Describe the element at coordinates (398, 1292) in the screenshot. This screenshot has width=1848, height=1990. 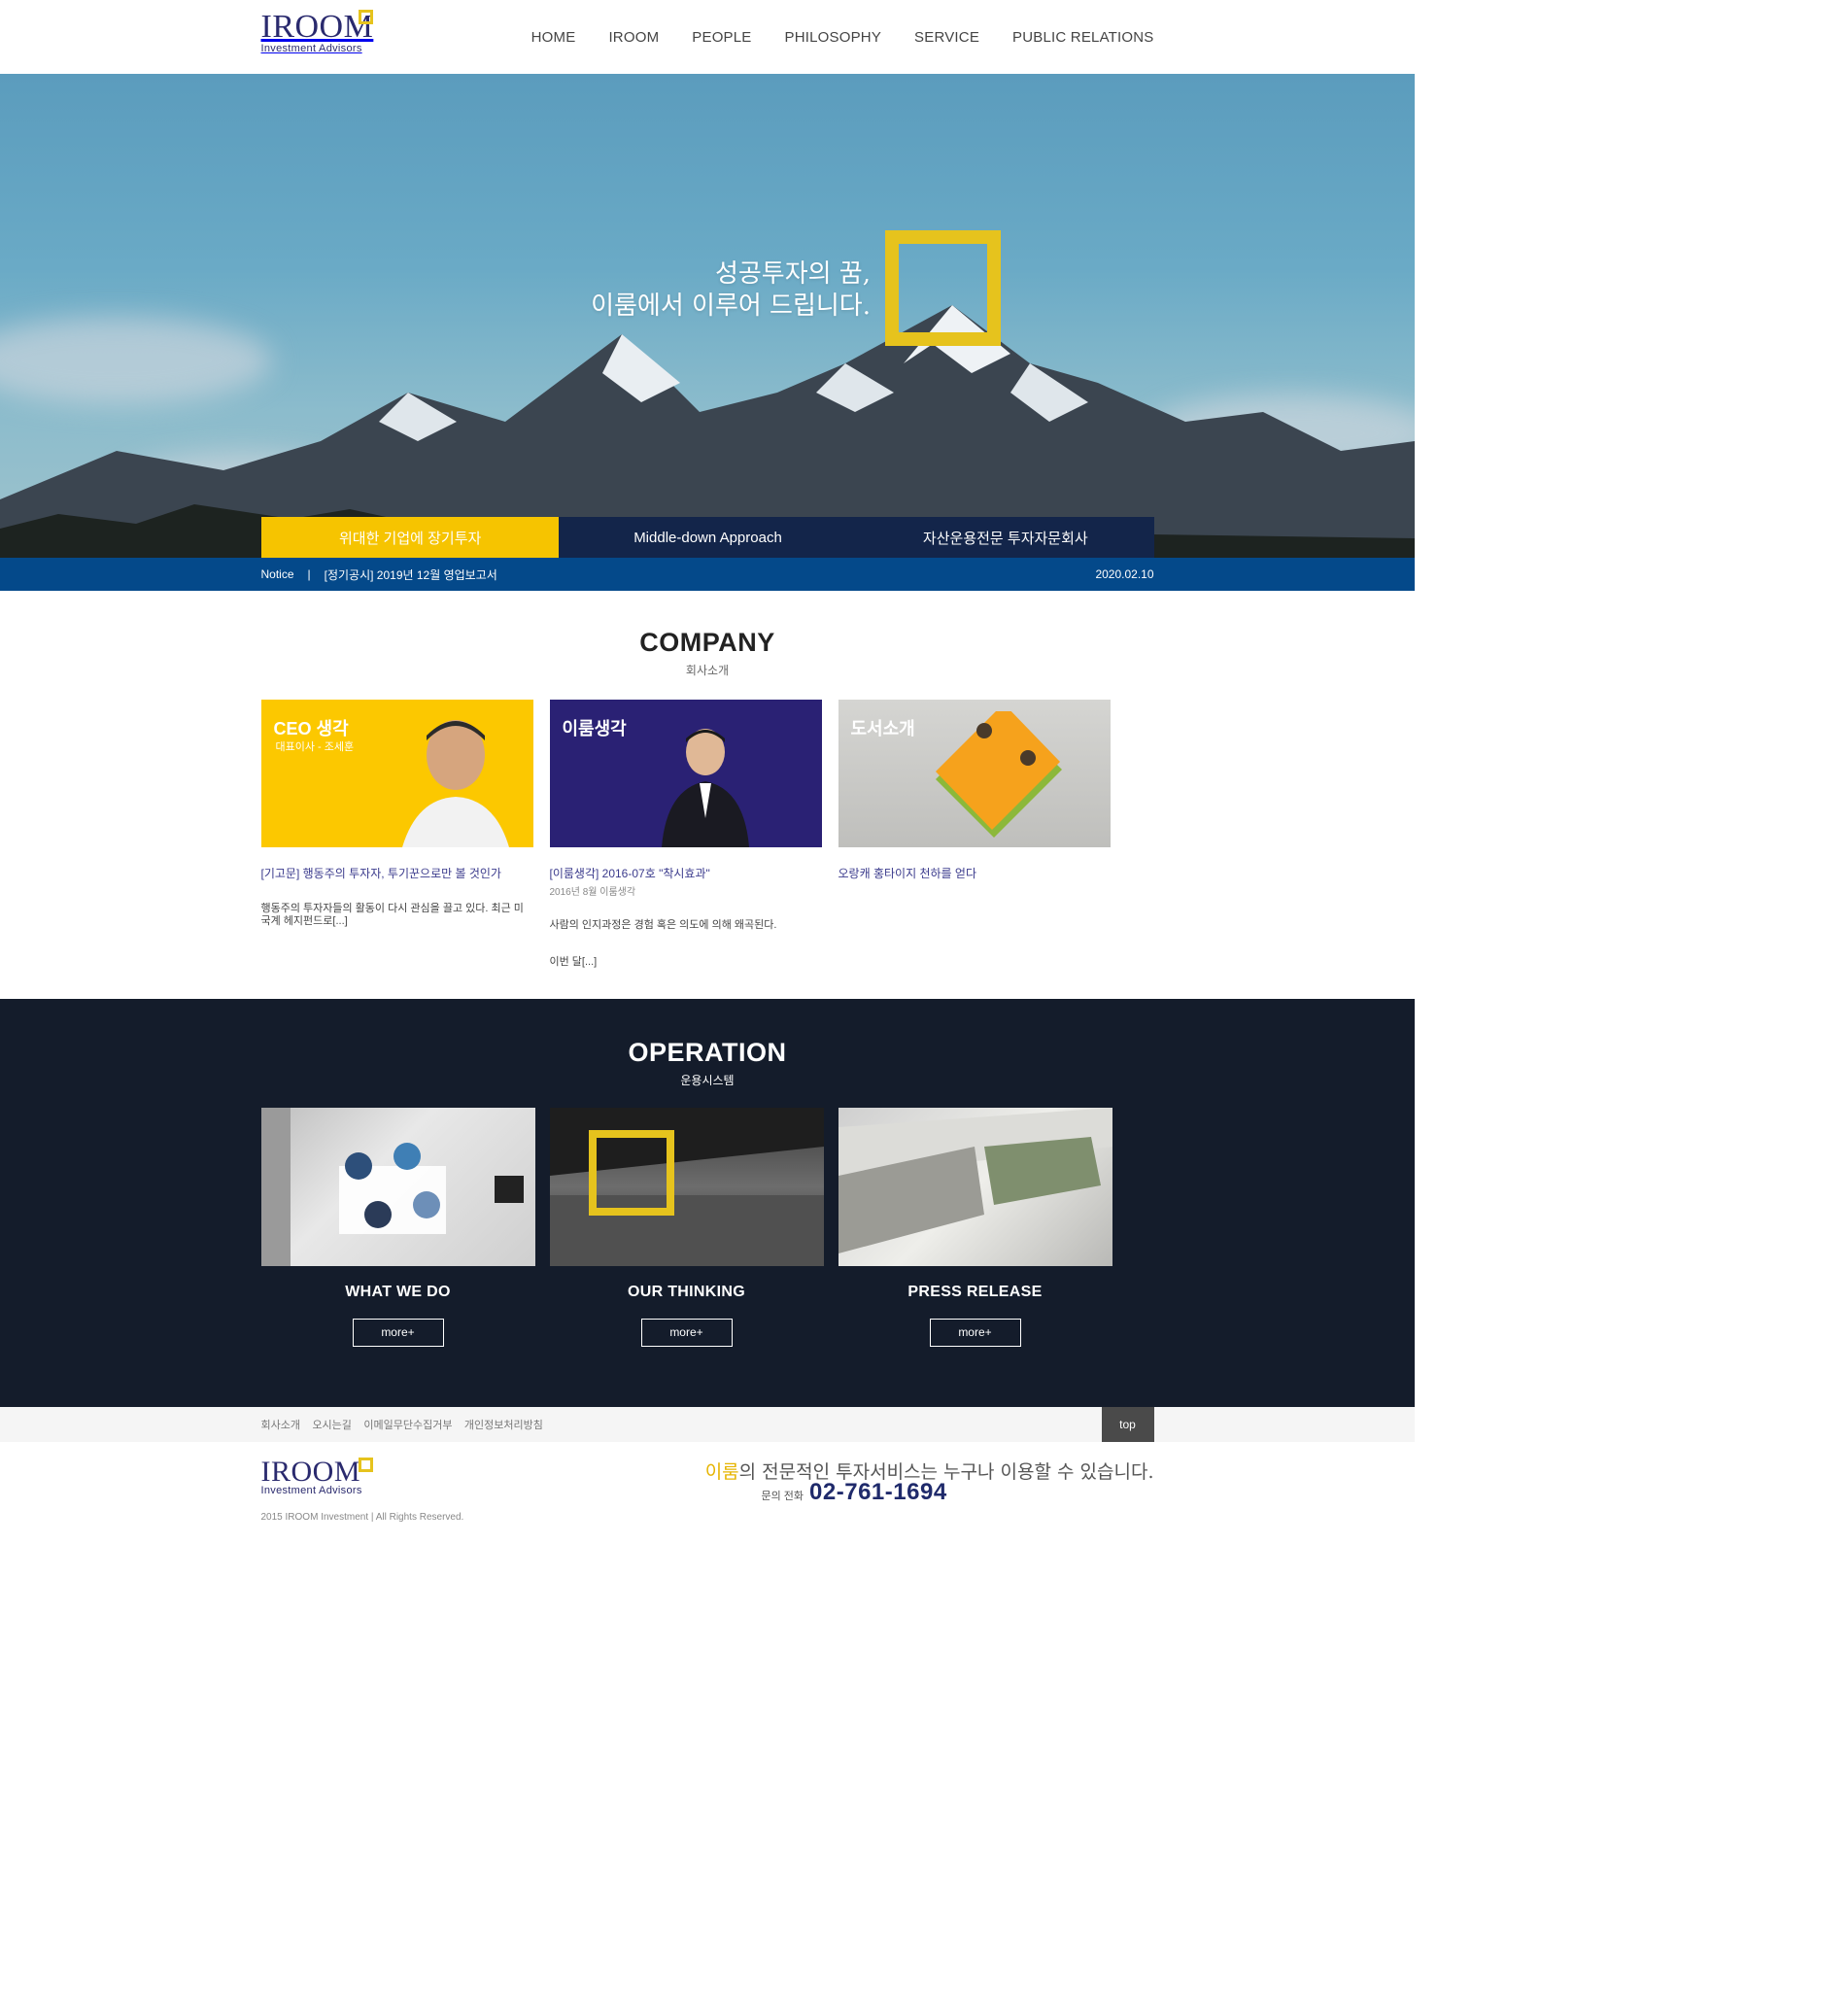
I see `op-what-we-do-title: WHAT WE DO` at that location.